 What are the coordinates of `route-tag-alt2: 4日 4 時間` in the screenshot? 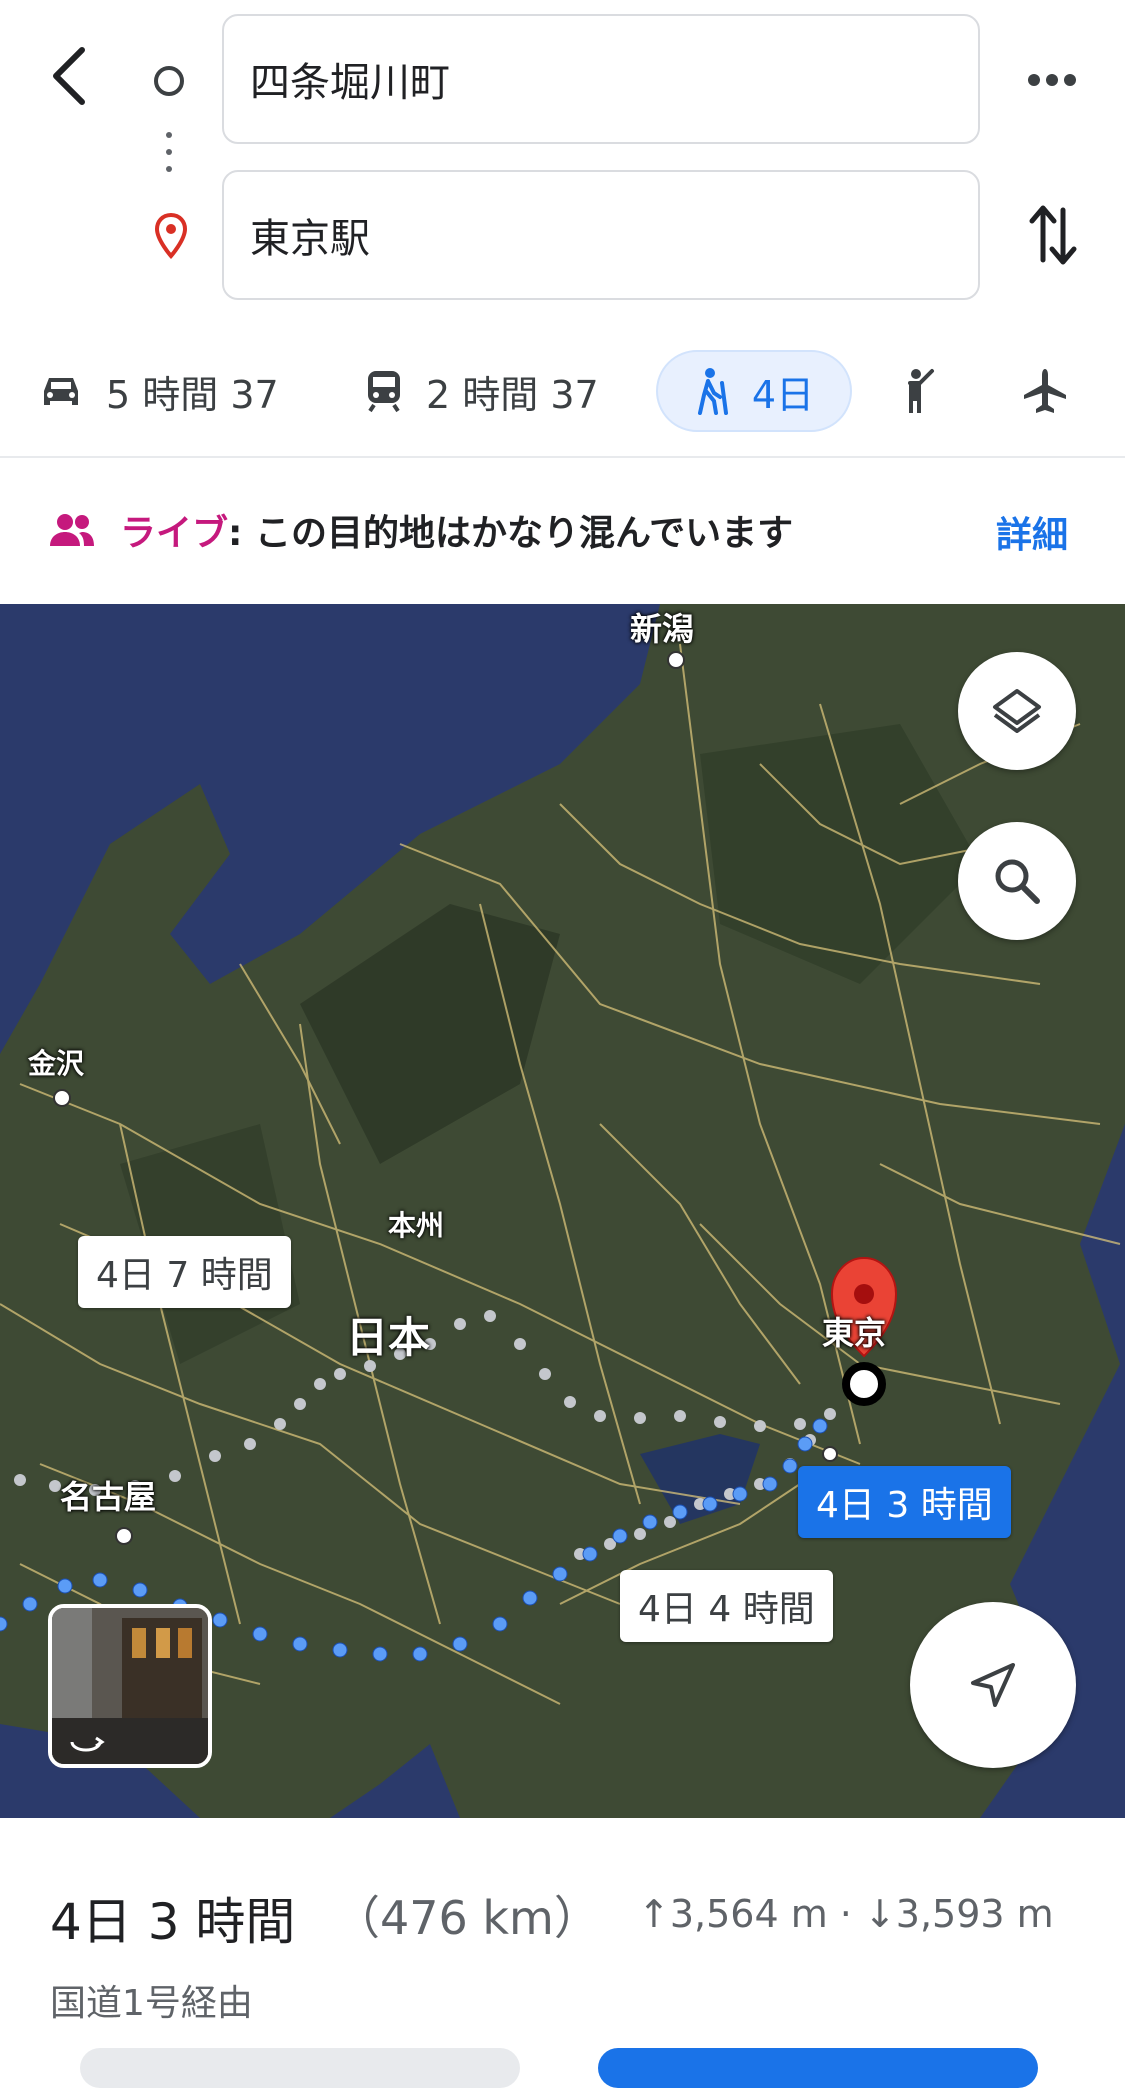 It's located at (726, 1606).